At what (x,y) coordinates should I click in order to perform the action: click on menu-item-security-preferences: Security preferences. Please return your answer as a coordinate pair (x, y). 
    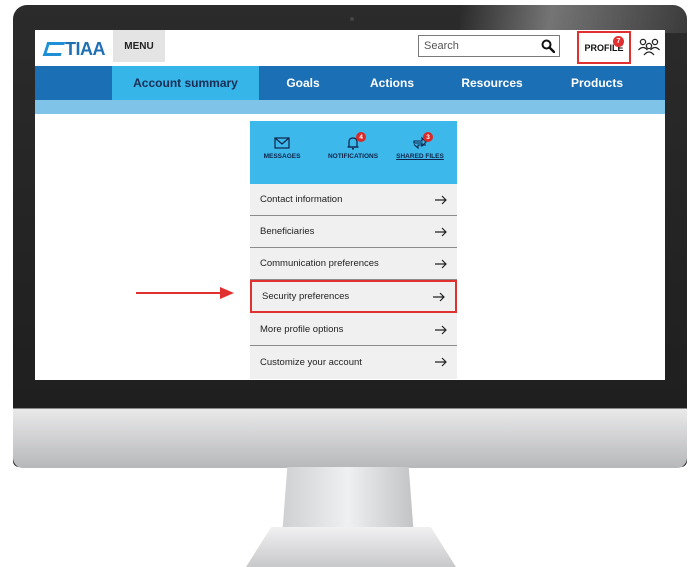
    Looking at the image, I should click on (353, 296).